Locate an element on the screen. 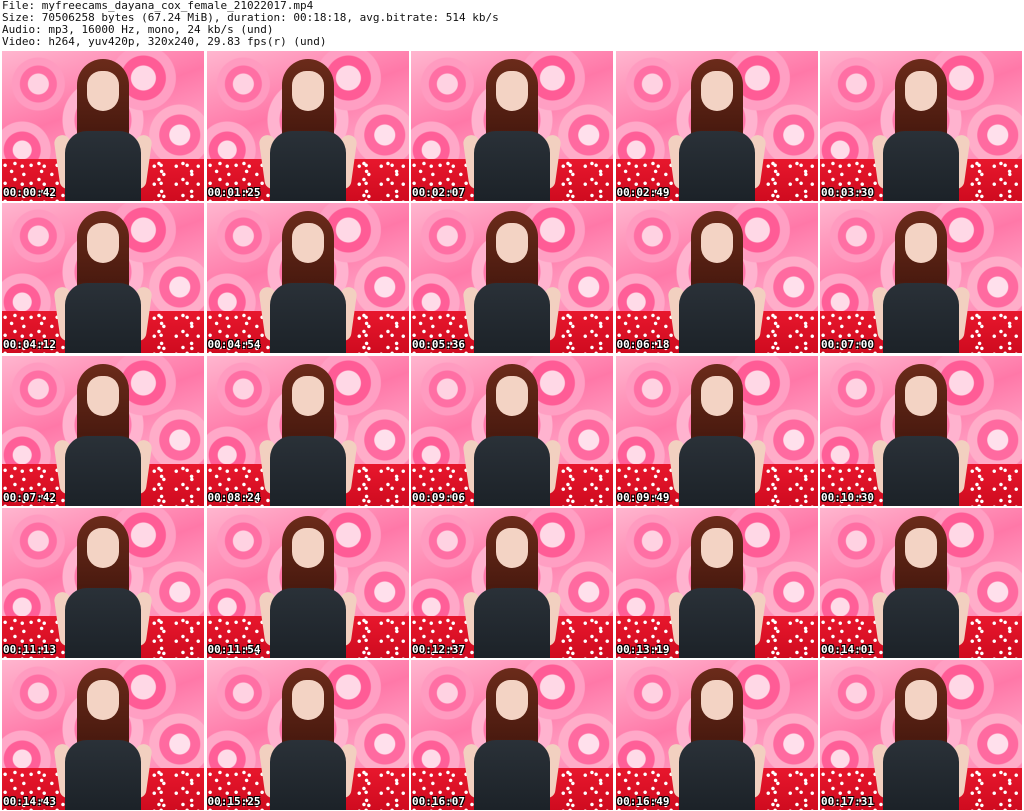  thumbnail-timestamp: 00:11:13 is located at coordinates (29, 649).